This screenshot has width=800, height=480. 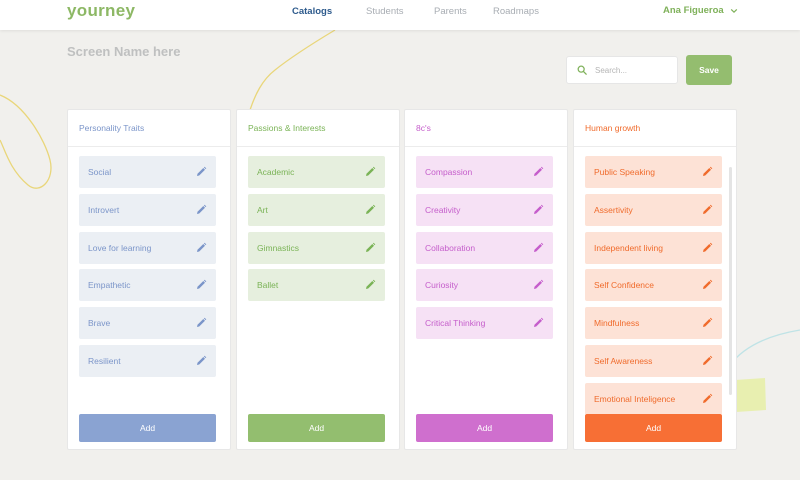 I want to click on card-title: 8c's, so click(x=423, y=128).